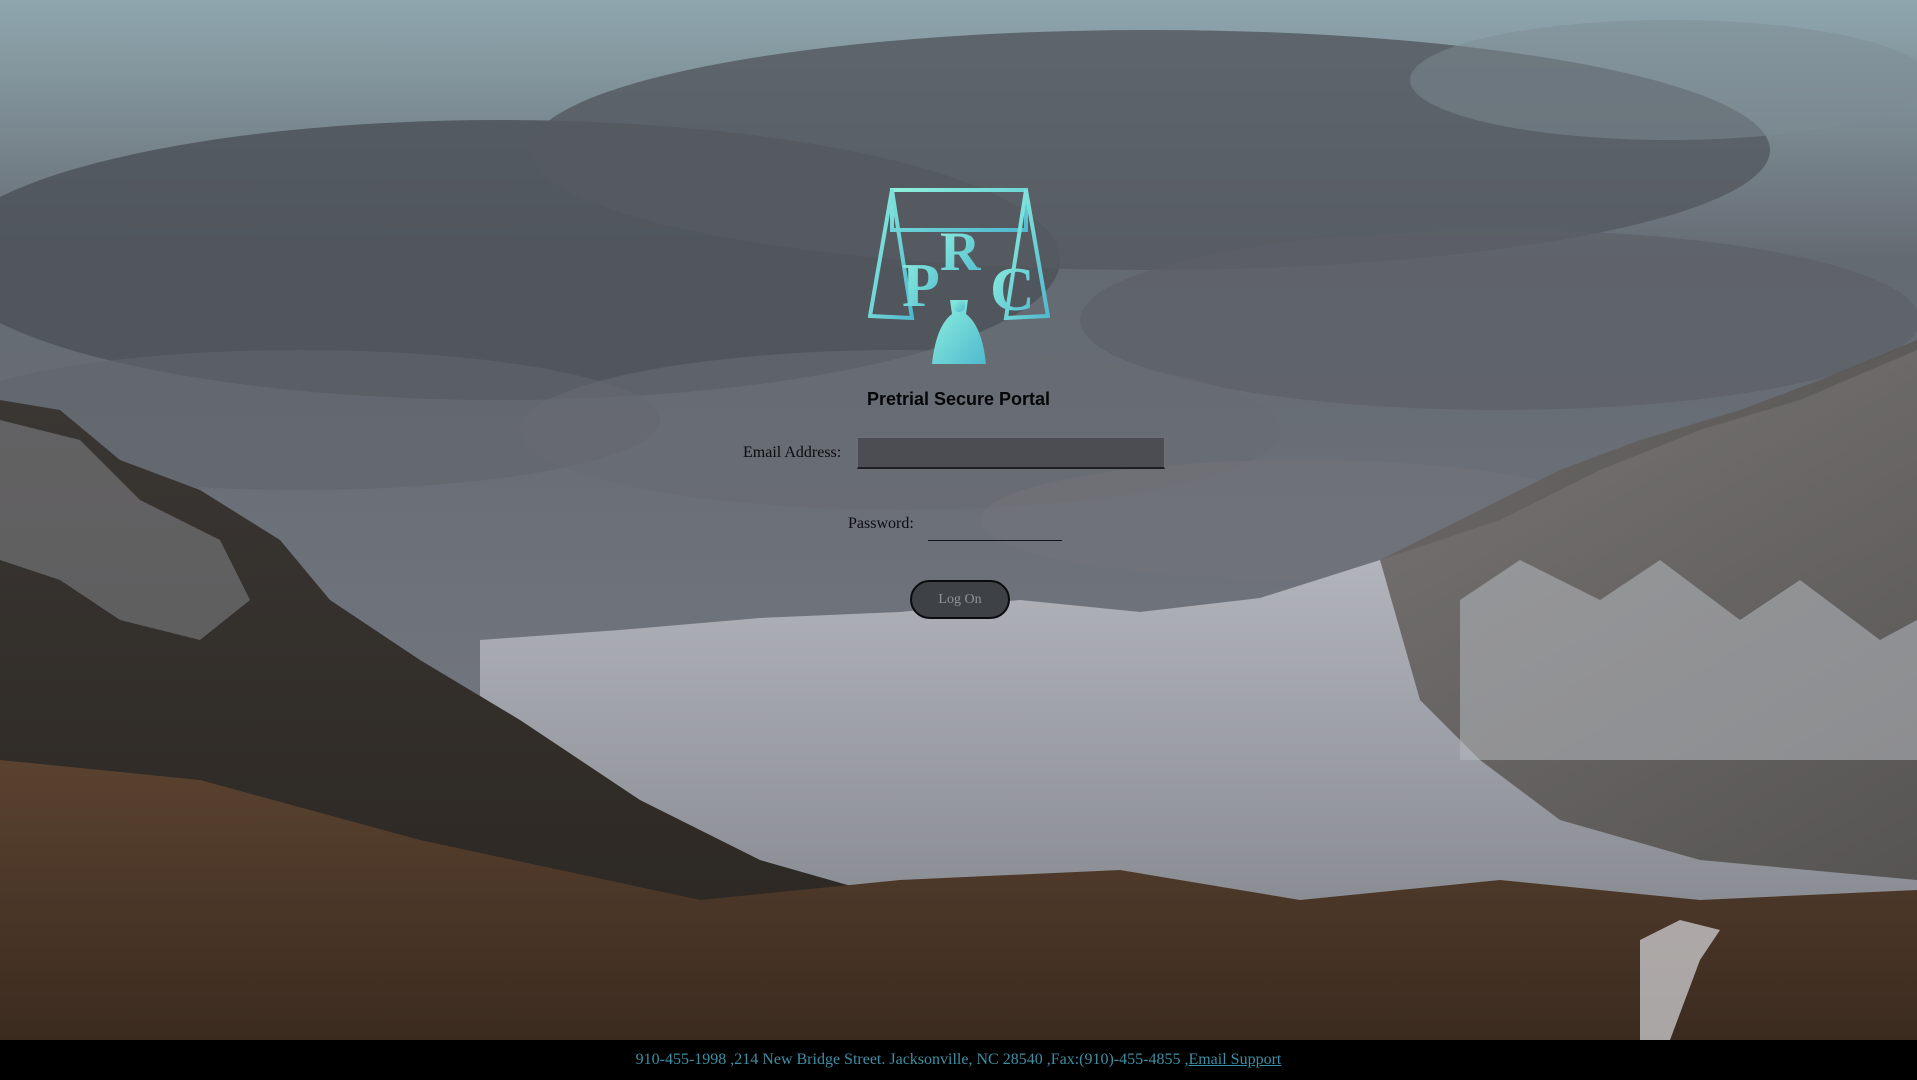  What do you see at coordinates (1011, 453) in the screenshot?
I see `email-field` at bounding box center [1011, 453].